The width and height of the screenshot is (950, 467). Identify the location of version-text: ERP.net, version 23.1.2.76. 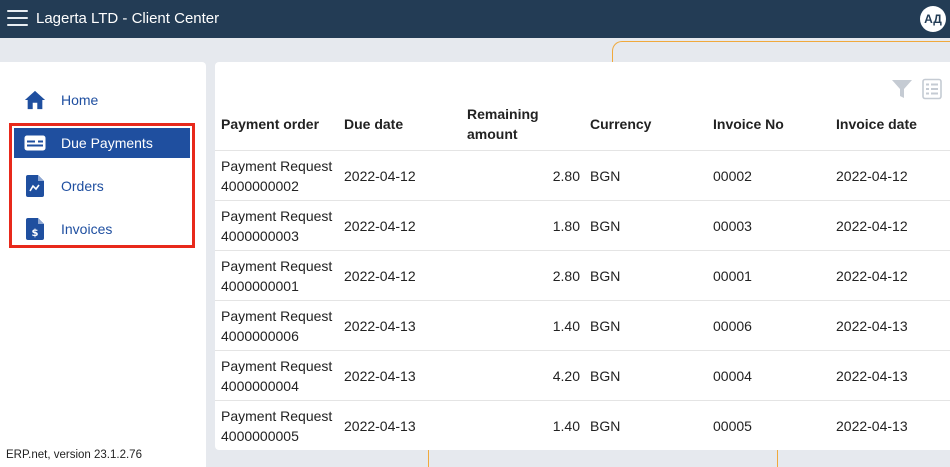
(74, 455).